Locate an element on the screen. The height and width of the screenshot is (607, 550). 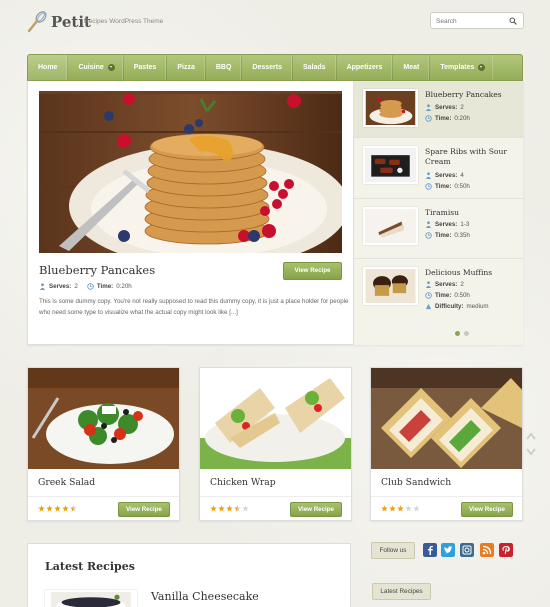
serves-value: 2 is located at coordinates (462, 284).